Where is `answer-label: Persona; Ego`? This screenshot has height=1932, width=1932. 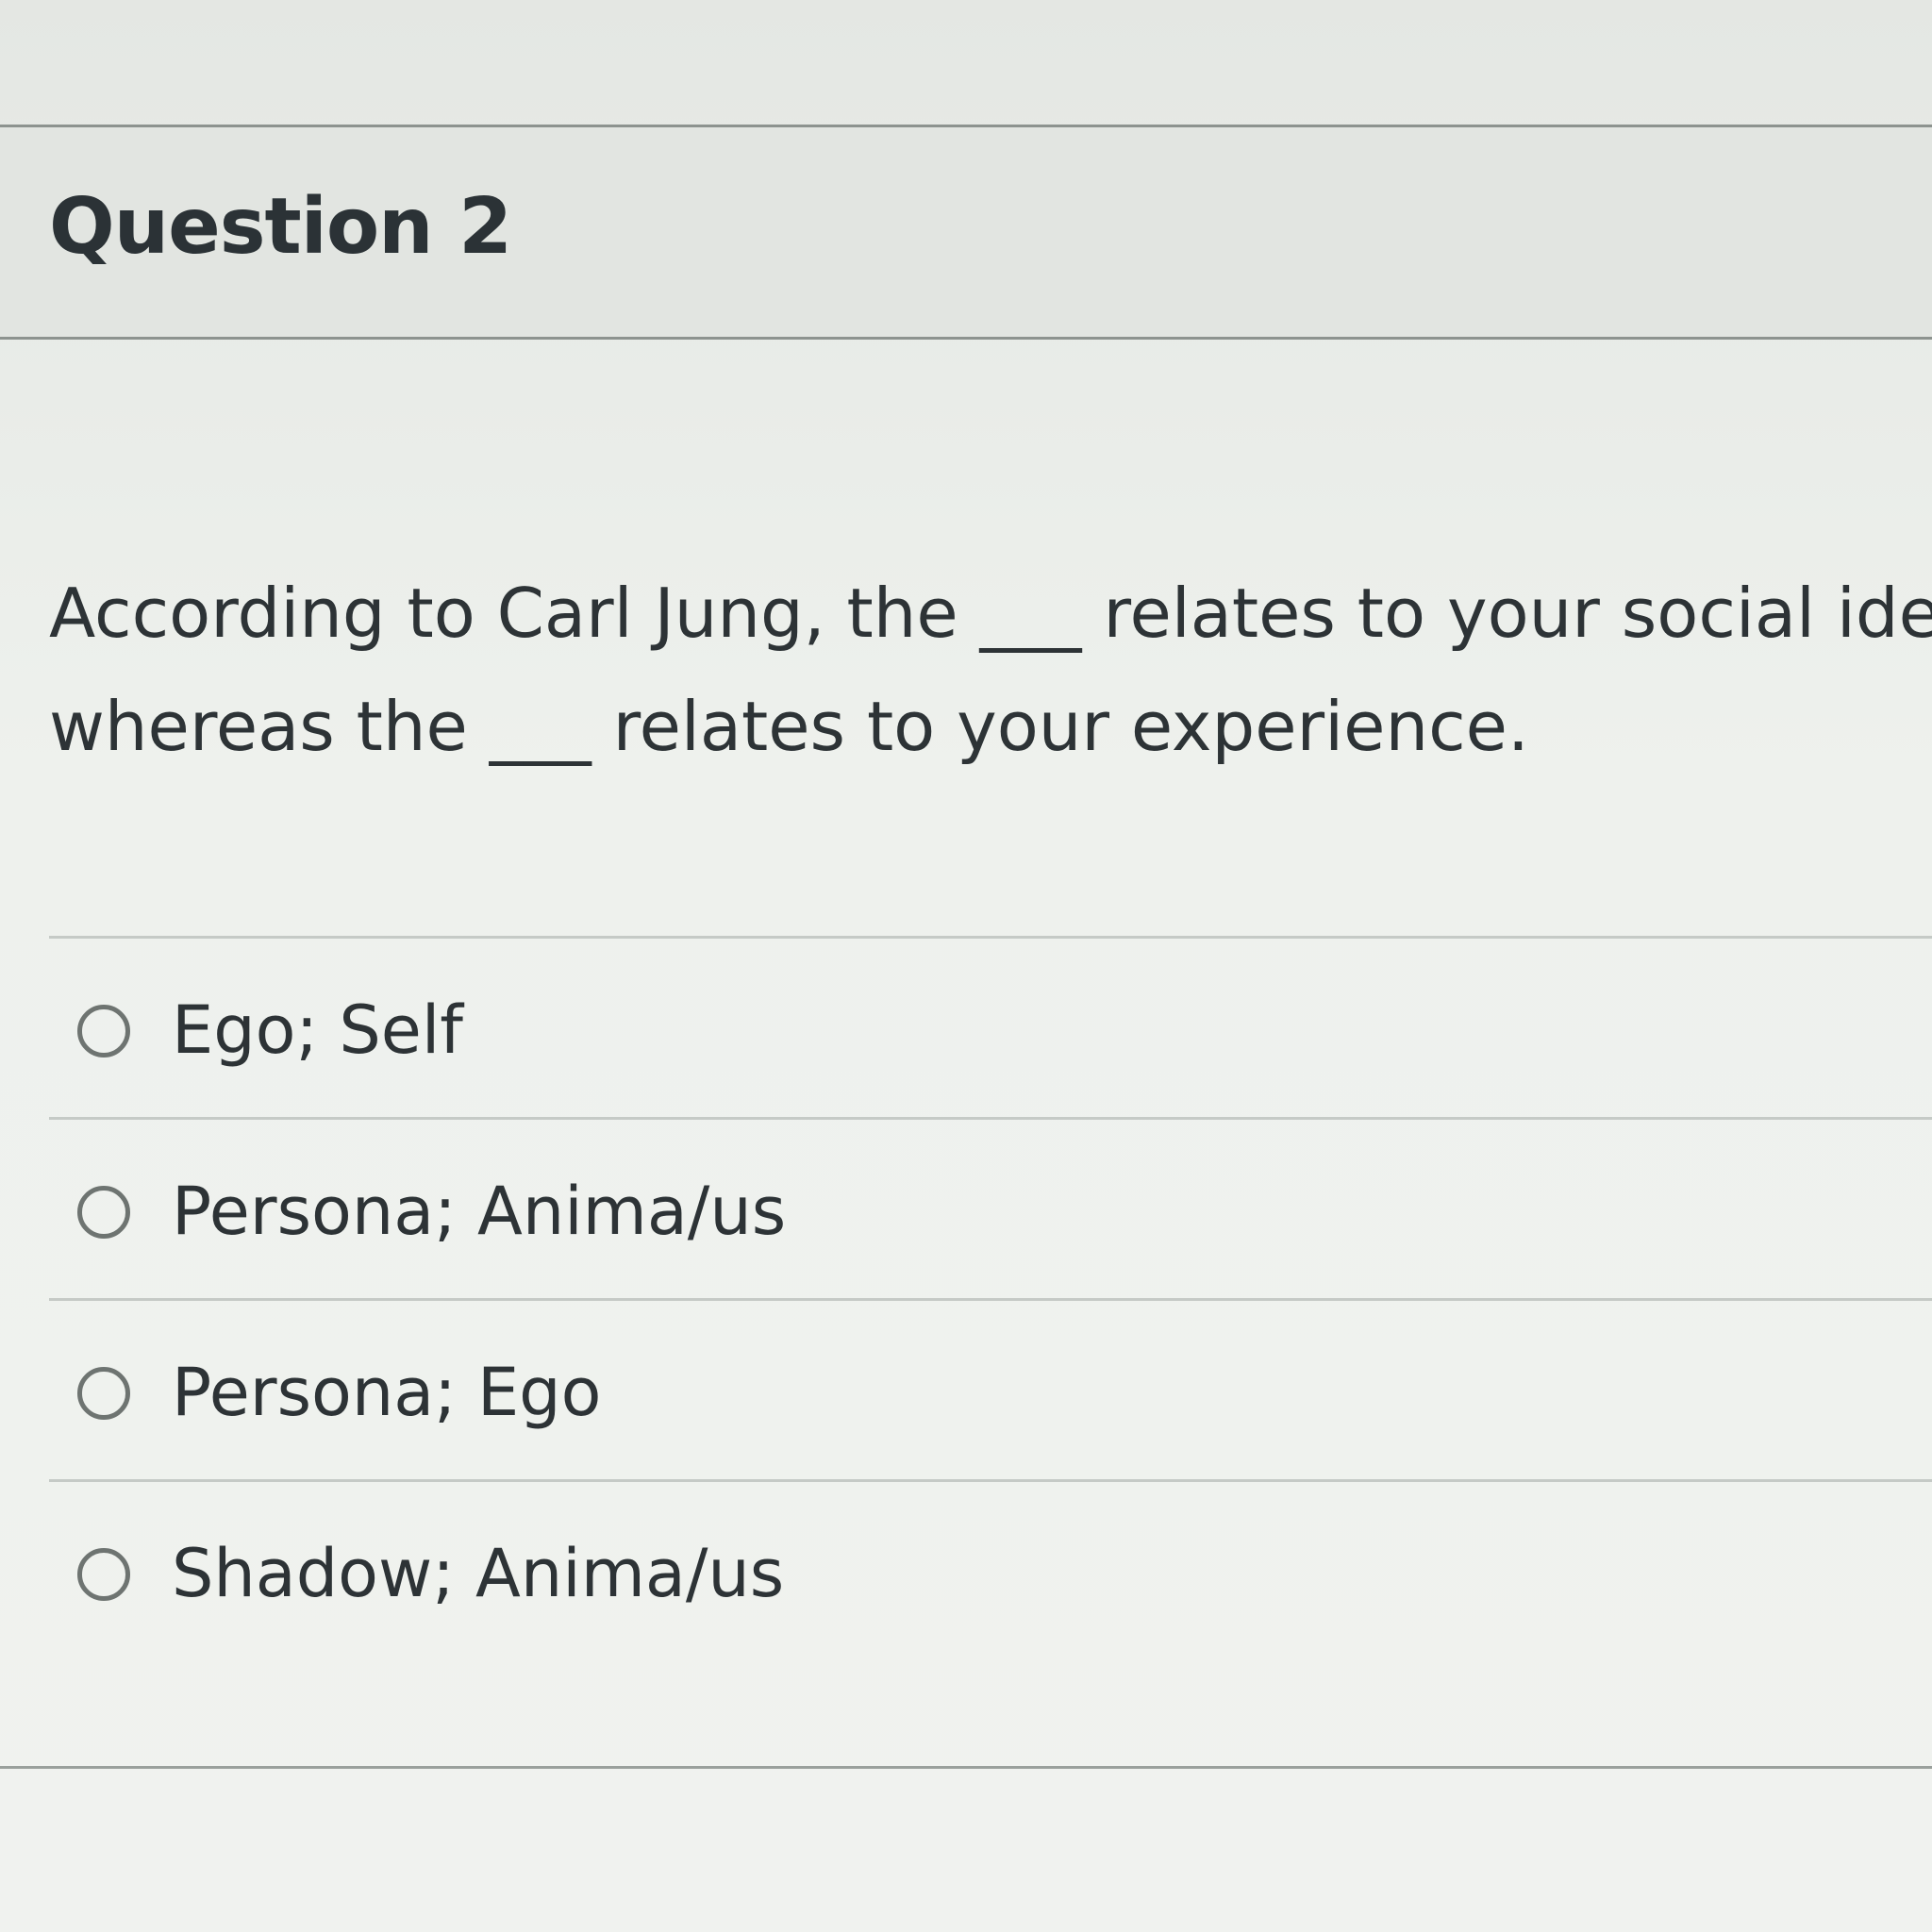 answer-label: Persona; Ego is located at coordinates (386, 1393).